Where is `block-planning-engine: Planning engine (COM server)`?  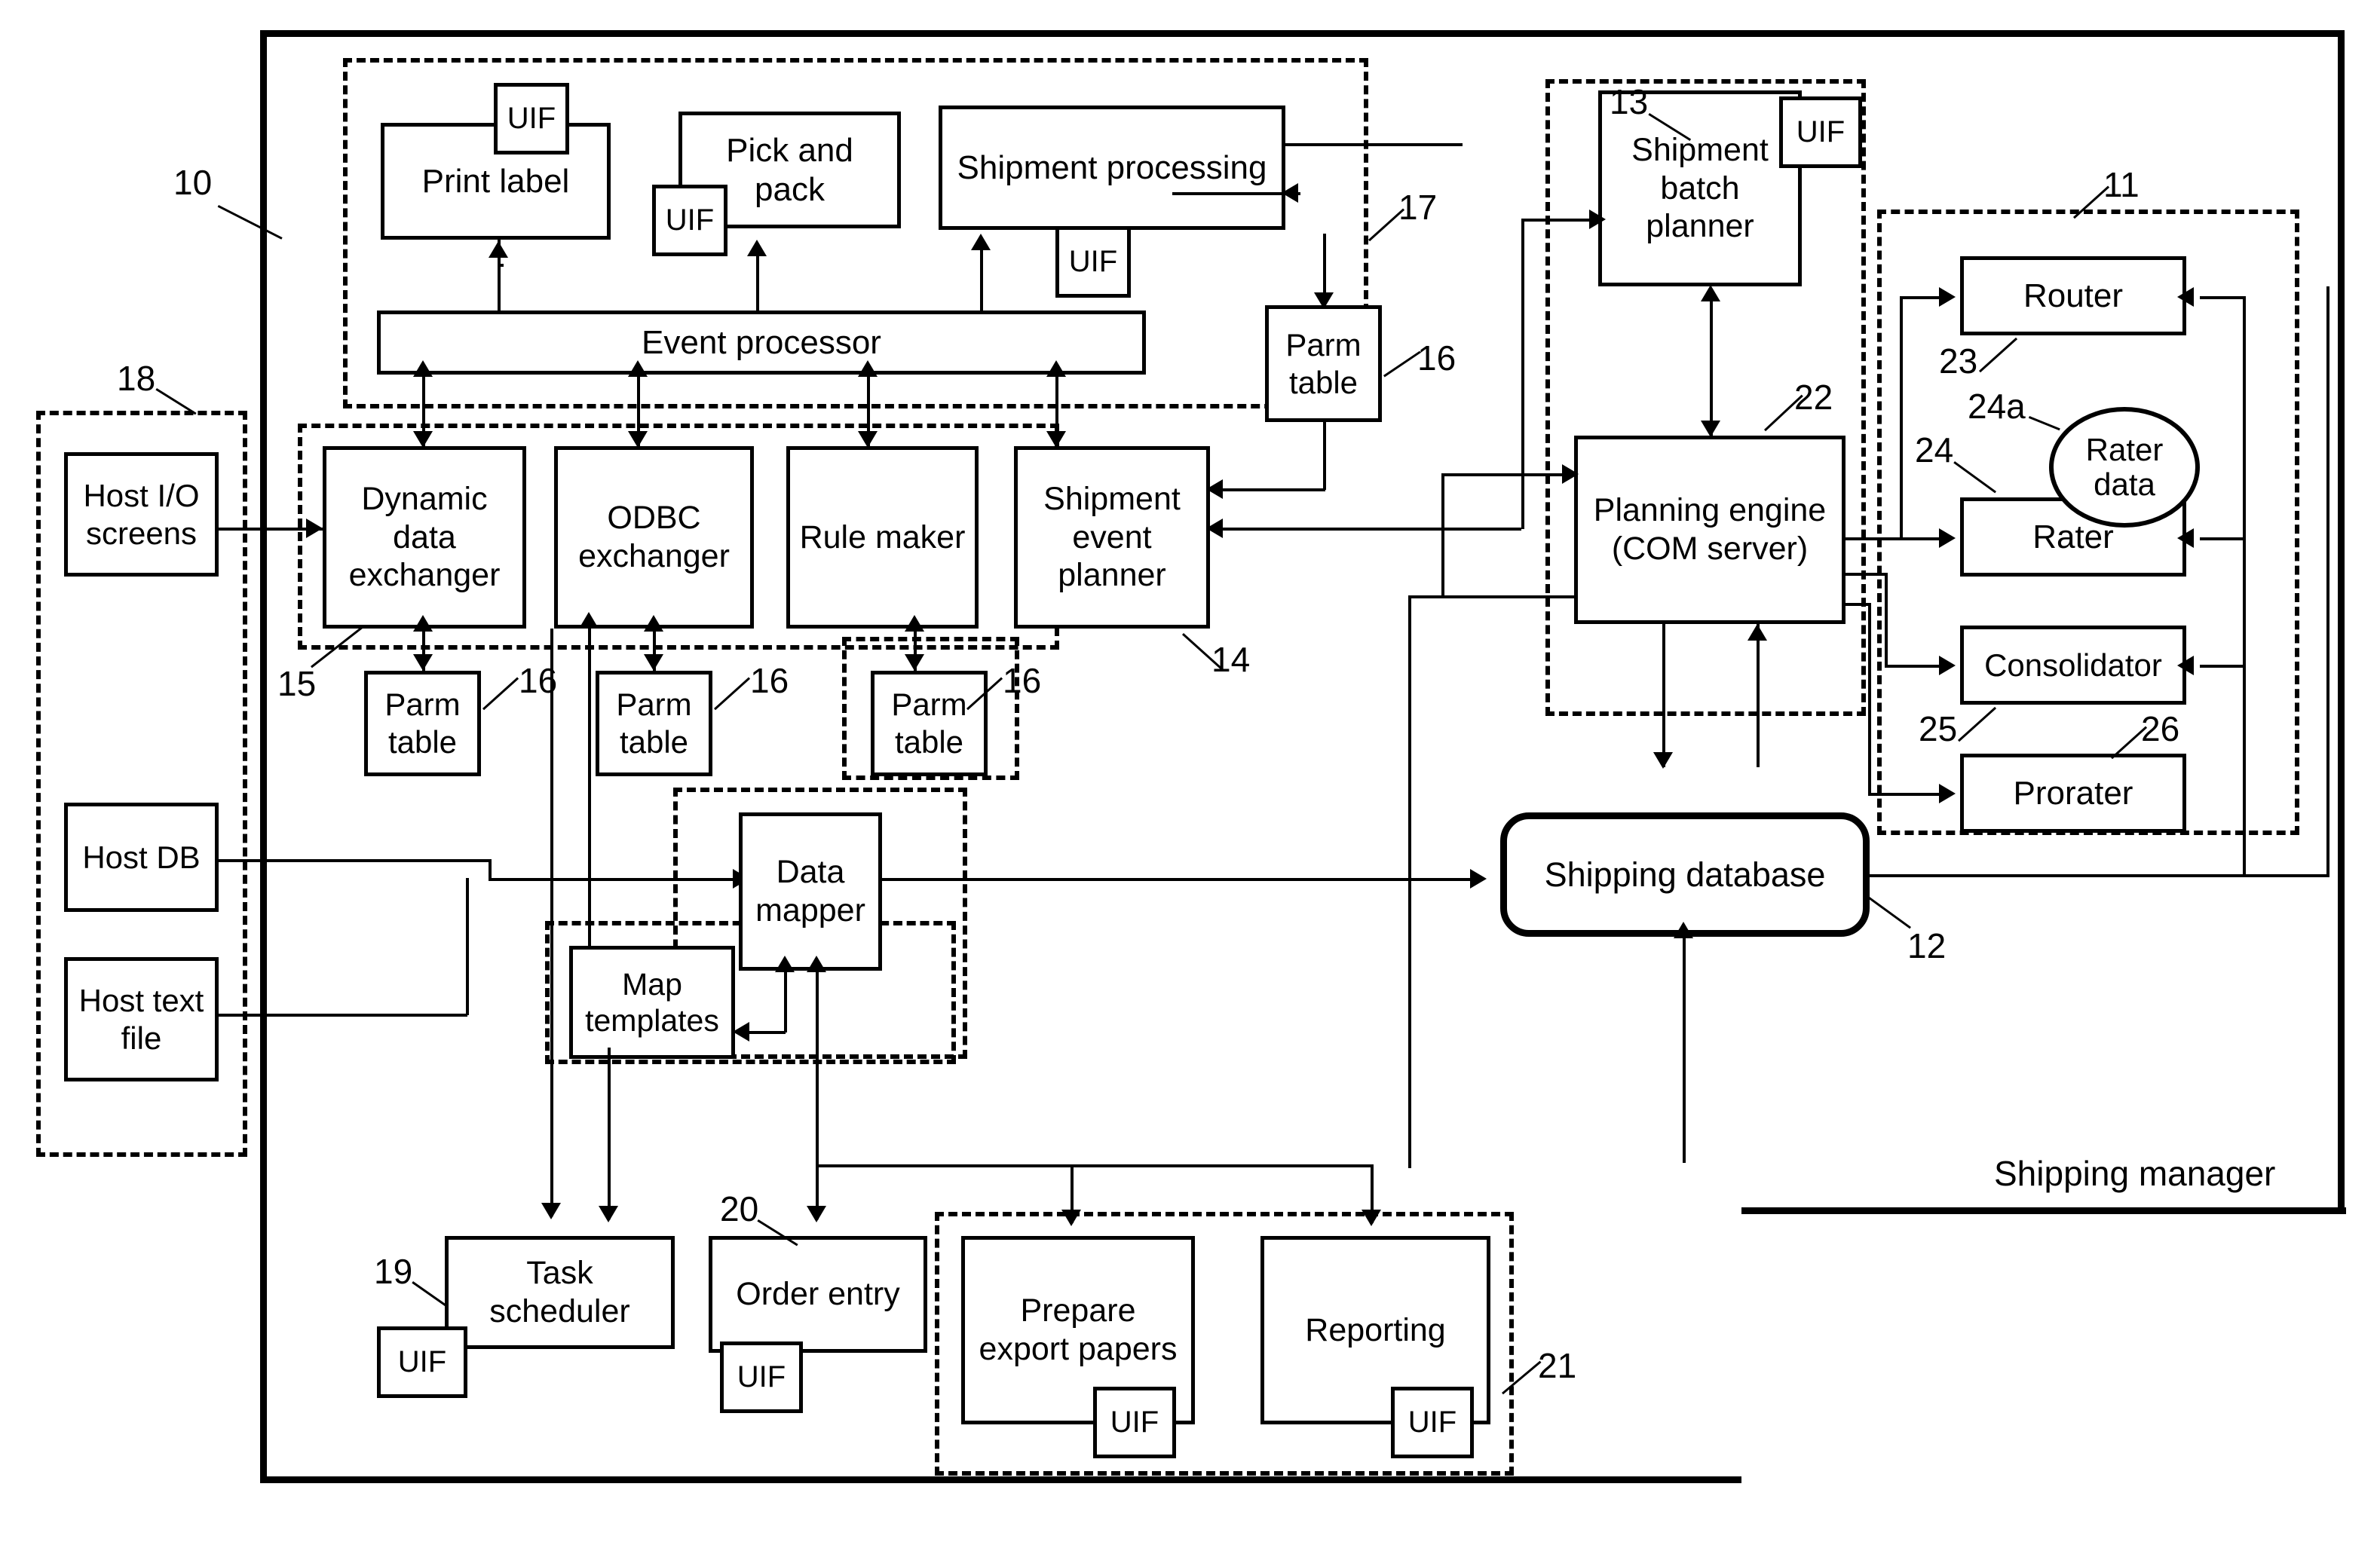
block-planning-engine: Planning engine (COM server) is located at coordinates (1709, 530).